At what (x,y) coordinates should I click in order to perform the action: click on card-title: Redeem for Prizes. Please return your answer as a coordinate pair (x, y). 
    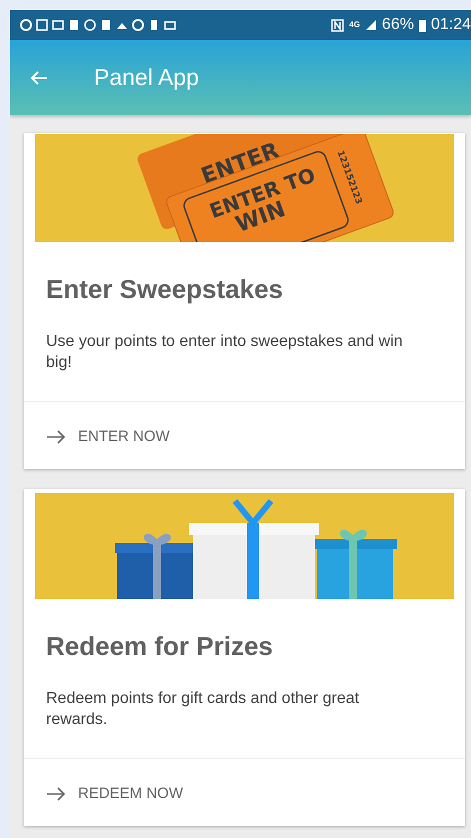
    Looking at the image, I should click on (160, 646).